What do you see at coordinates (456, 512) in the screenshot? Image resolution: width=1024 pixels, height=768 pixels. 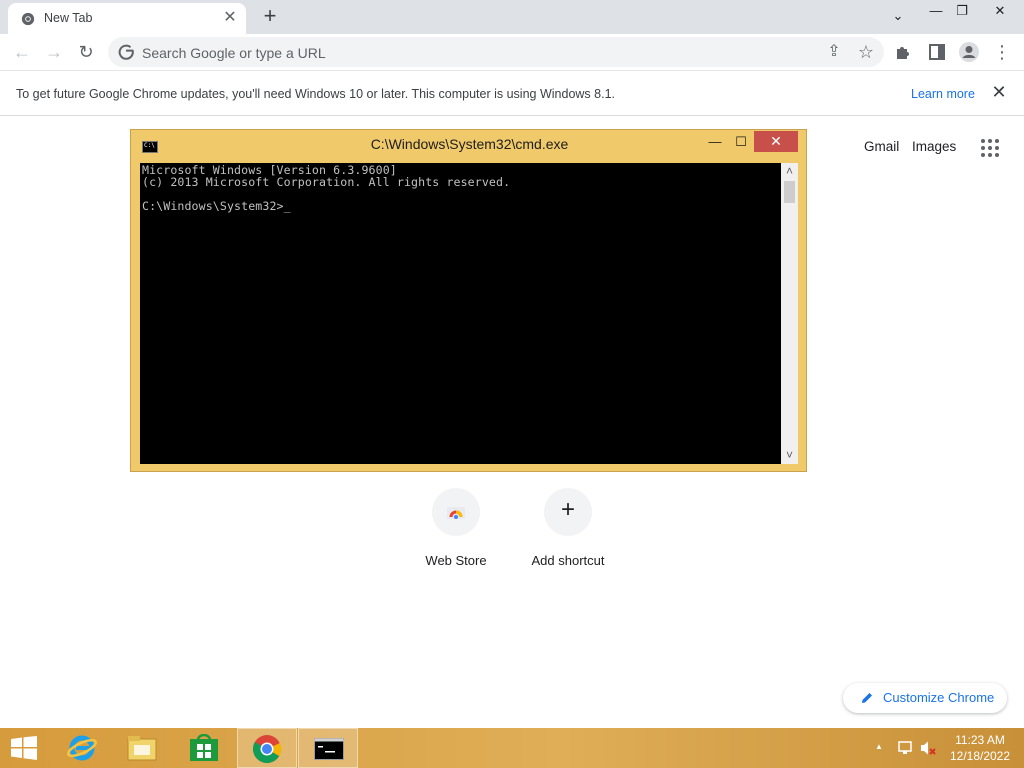 I see `webstore-icon` at bounding box center [456, 512].